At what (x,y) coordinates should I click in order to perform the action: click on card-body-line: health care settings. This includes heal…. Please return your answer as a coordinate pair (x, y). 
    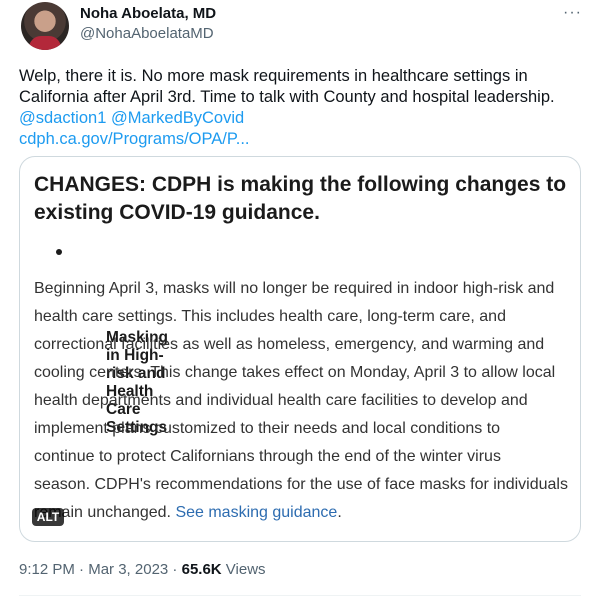
    Looking at the image, I should click on (270, 316).